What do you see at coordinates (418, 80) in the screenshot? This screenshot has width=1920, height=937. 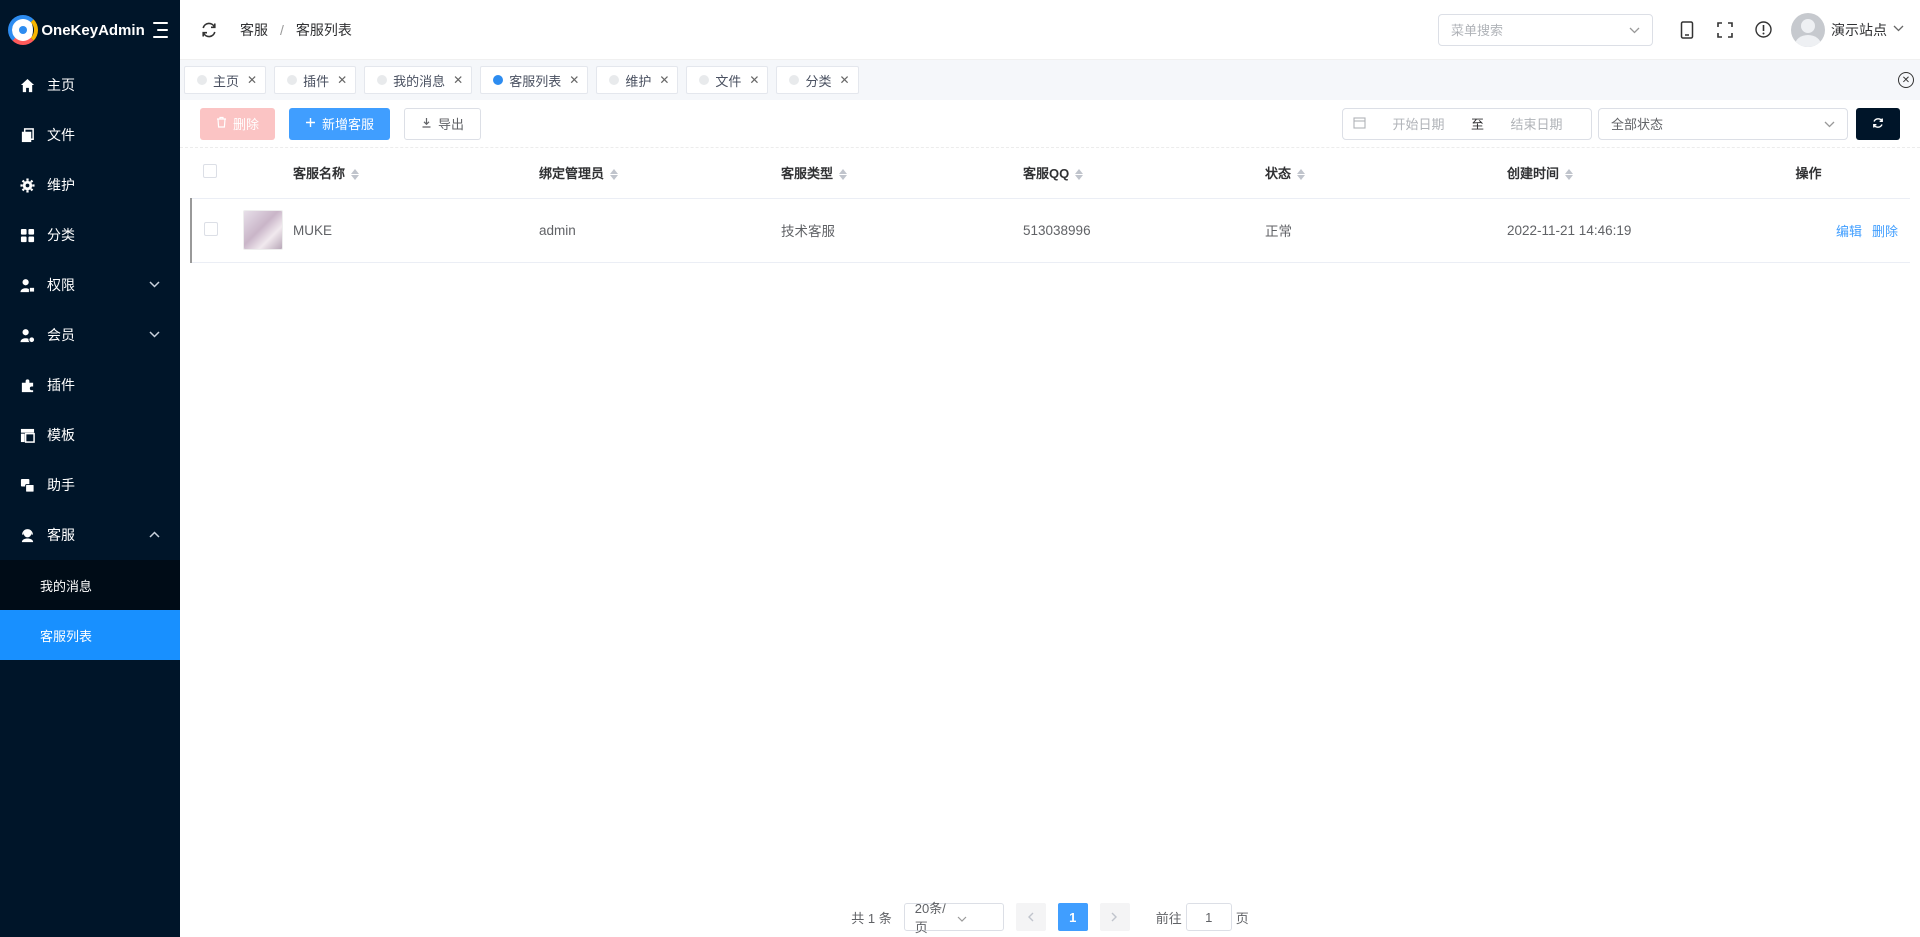 I see `tab-my-messages: 我的消息 ✕` at bounding box center [418, 80].